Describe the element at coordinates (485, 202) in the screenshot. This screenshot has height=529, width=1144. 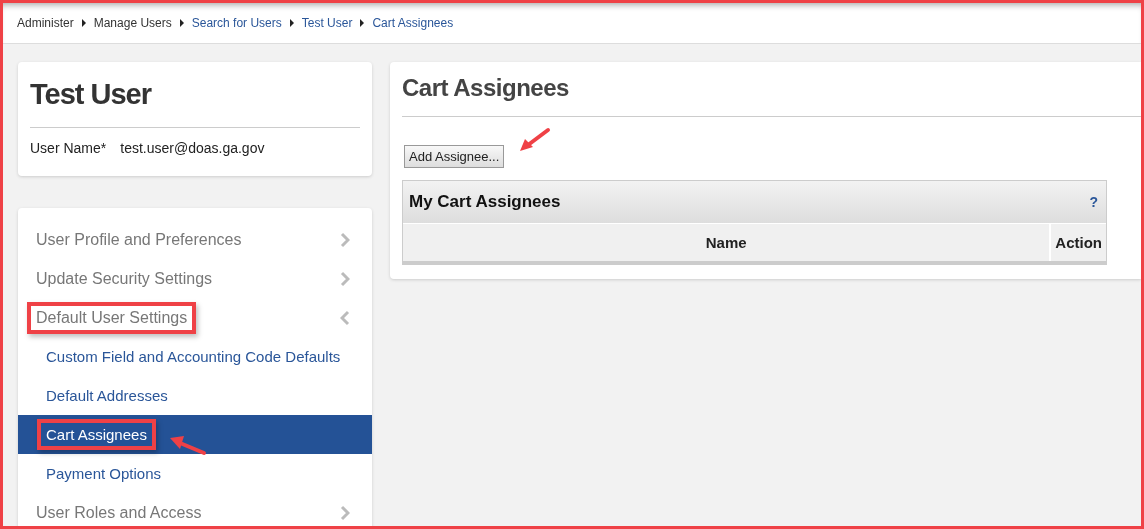
I see `table-title: My Cart Assignees` at that location.